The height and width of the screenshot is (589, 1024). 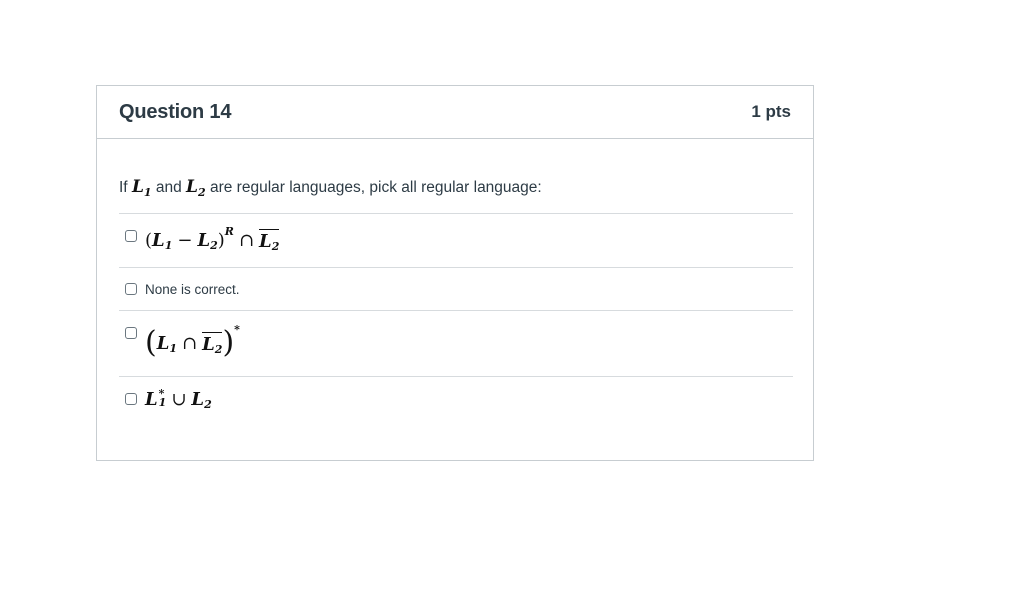 What do you see at coordinates (771, 111) in the screenshot?
I see `question-points: 1 pts` at bounding box center [771, 111].